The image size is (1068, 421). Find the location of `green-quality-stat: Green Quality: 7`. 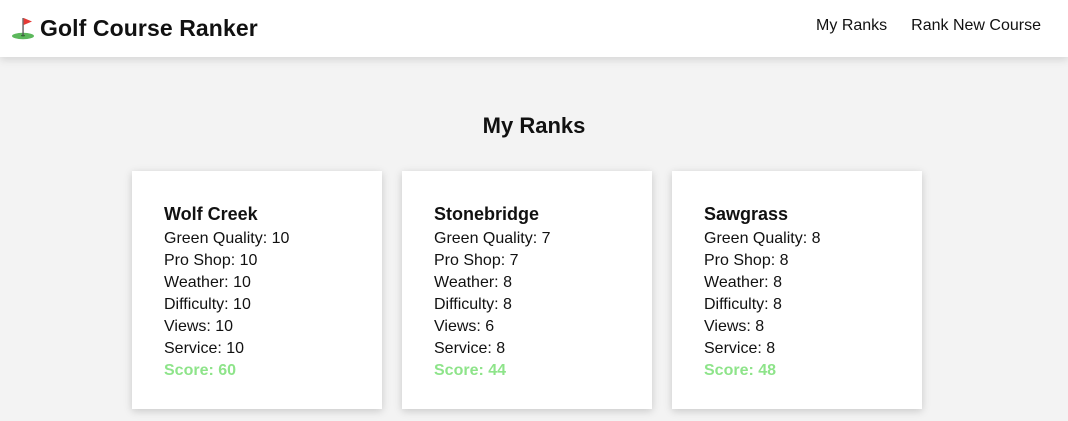

green-quality-stat: Green Quality: 7 is located at coordinates (492, 238).